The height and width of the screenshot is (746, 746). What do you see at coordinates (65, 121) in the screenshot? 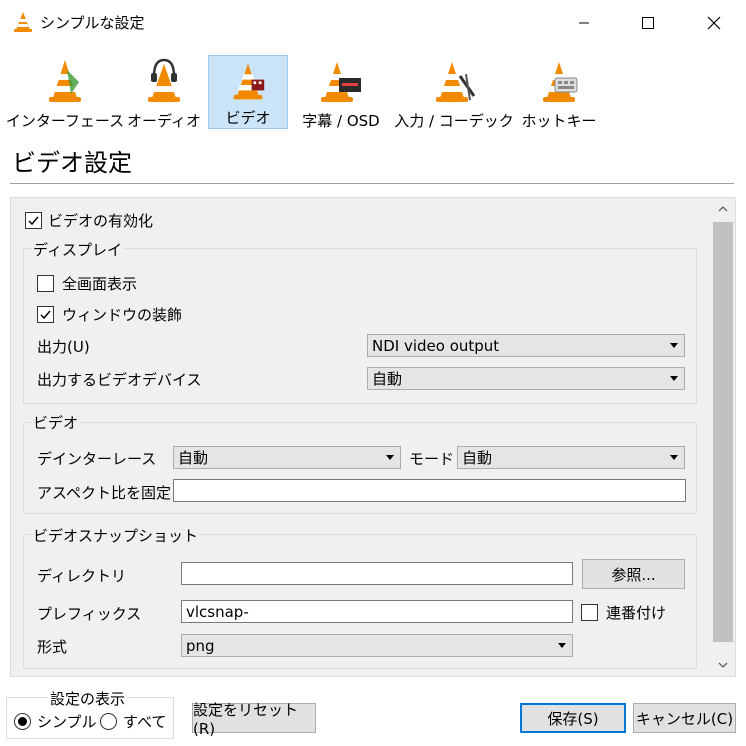
I see `category-label: インターフェース` at bounding box center [65, 121].